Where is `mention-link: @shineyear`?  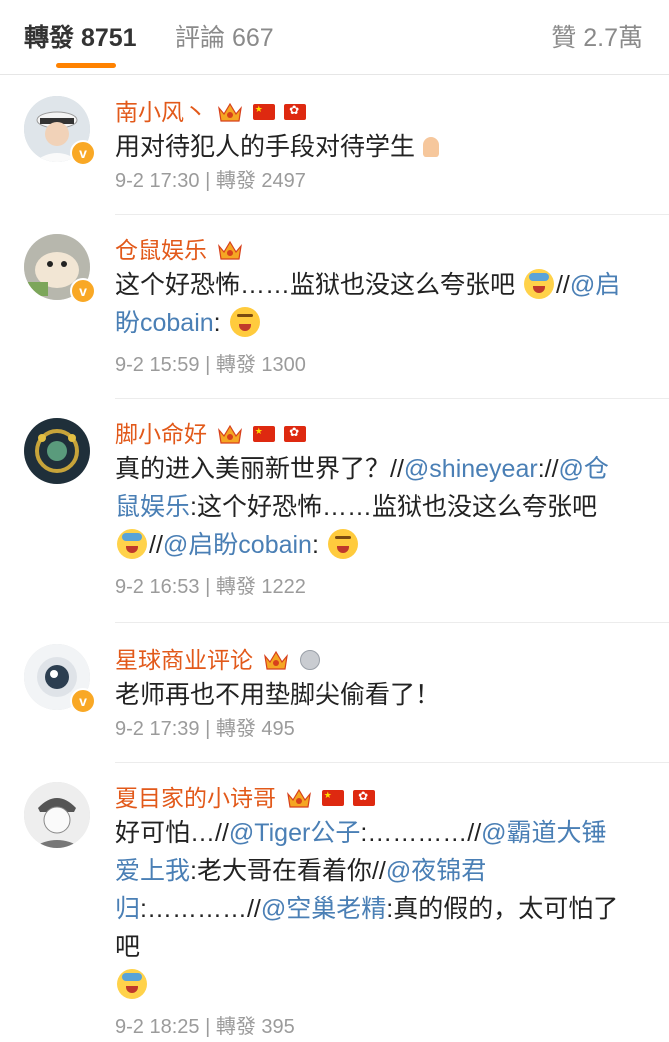 mention-link: @shineyear is located at coordinates (471, 469).